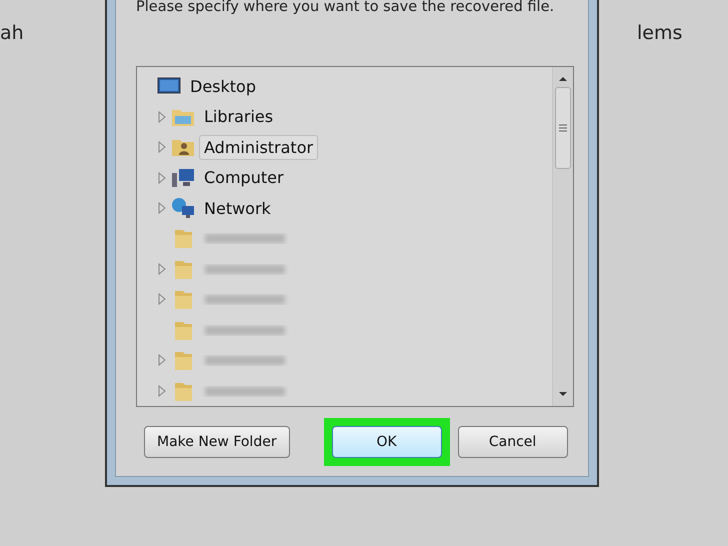  I want to click on tree-item: Network, so click(237, 208).